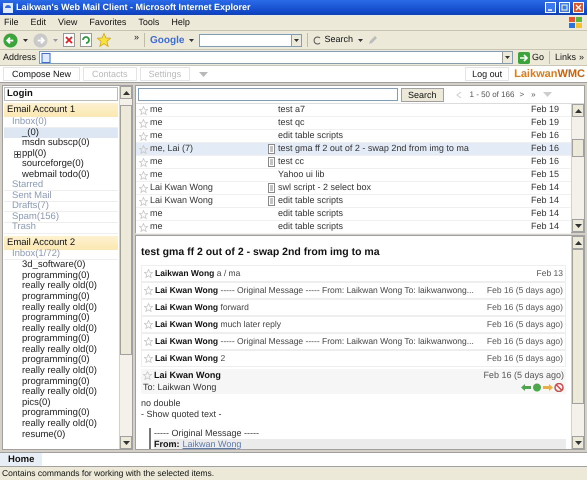 The image size is (587, 480). I want to click on next-page-link: >, so click(521, 94).